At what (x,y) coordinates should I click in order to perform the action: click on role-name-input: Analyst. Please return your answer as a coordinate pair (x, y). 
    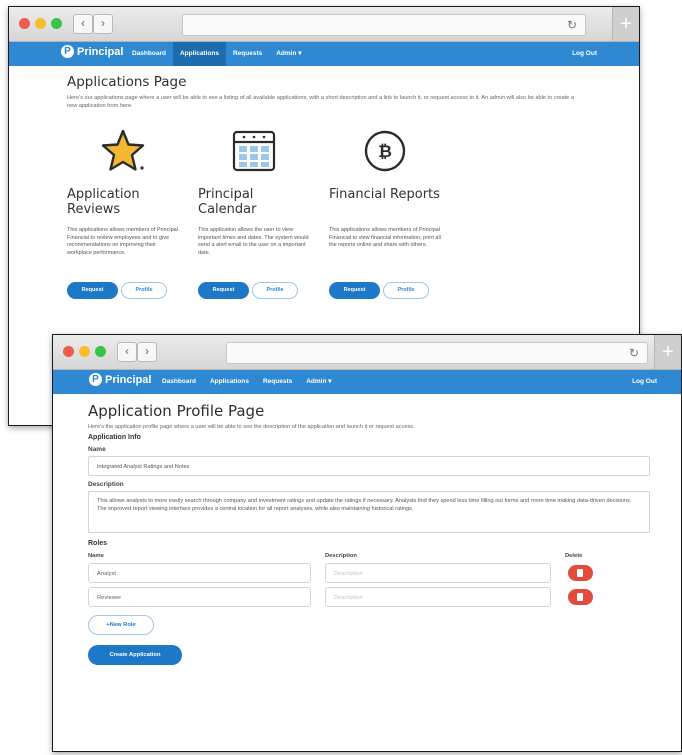
    Looking at the image, I should click on (199, 573).